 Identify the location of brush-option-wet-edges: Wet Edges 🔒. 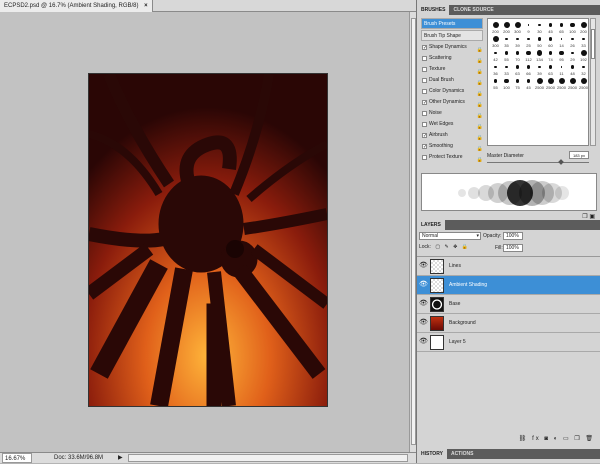
(452, 124).